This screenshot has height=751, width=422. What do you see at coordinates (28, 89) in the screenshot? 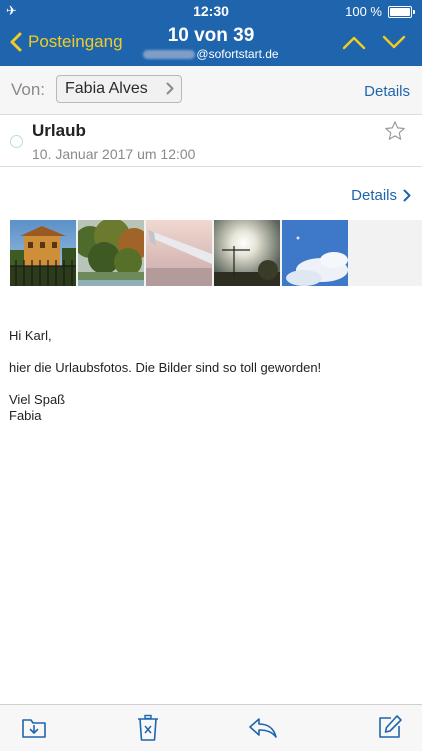
I see `from-label: Von:` at bounding box center [28, 89].